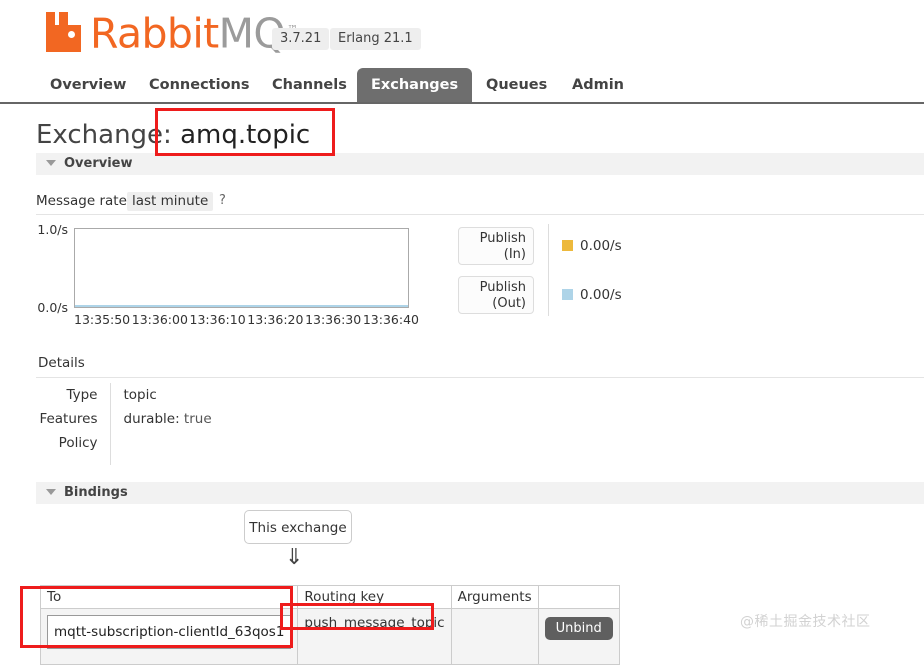 The width and height of the screenshot is (924, 665). Describe the element at coordinates (102, 319) in the screenshot. I see `chart-xtick: 13:35:50` at that location.